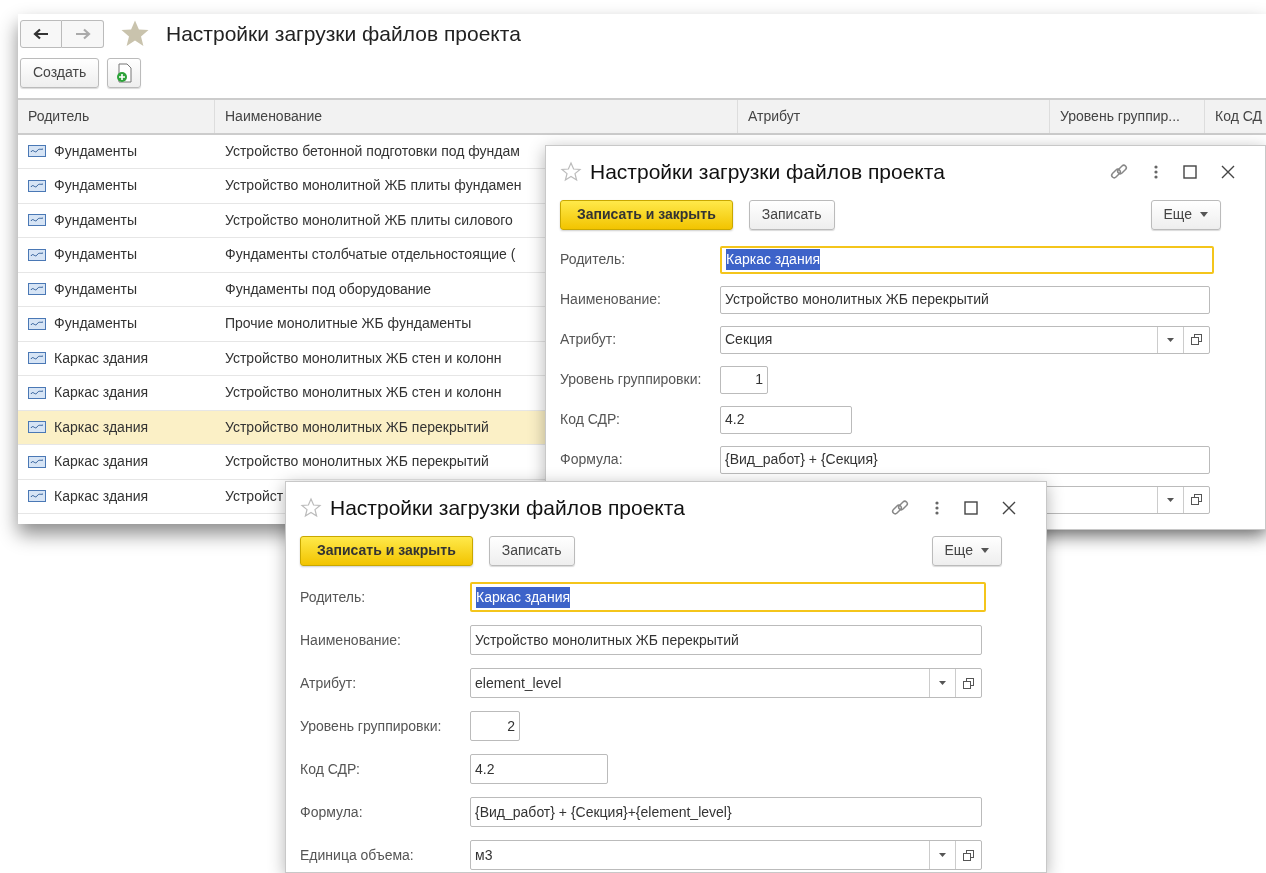 Image resolution: width=1266 pixels, height=873 pixels. I want to click on back-arrow-icon, so click(41, 33).